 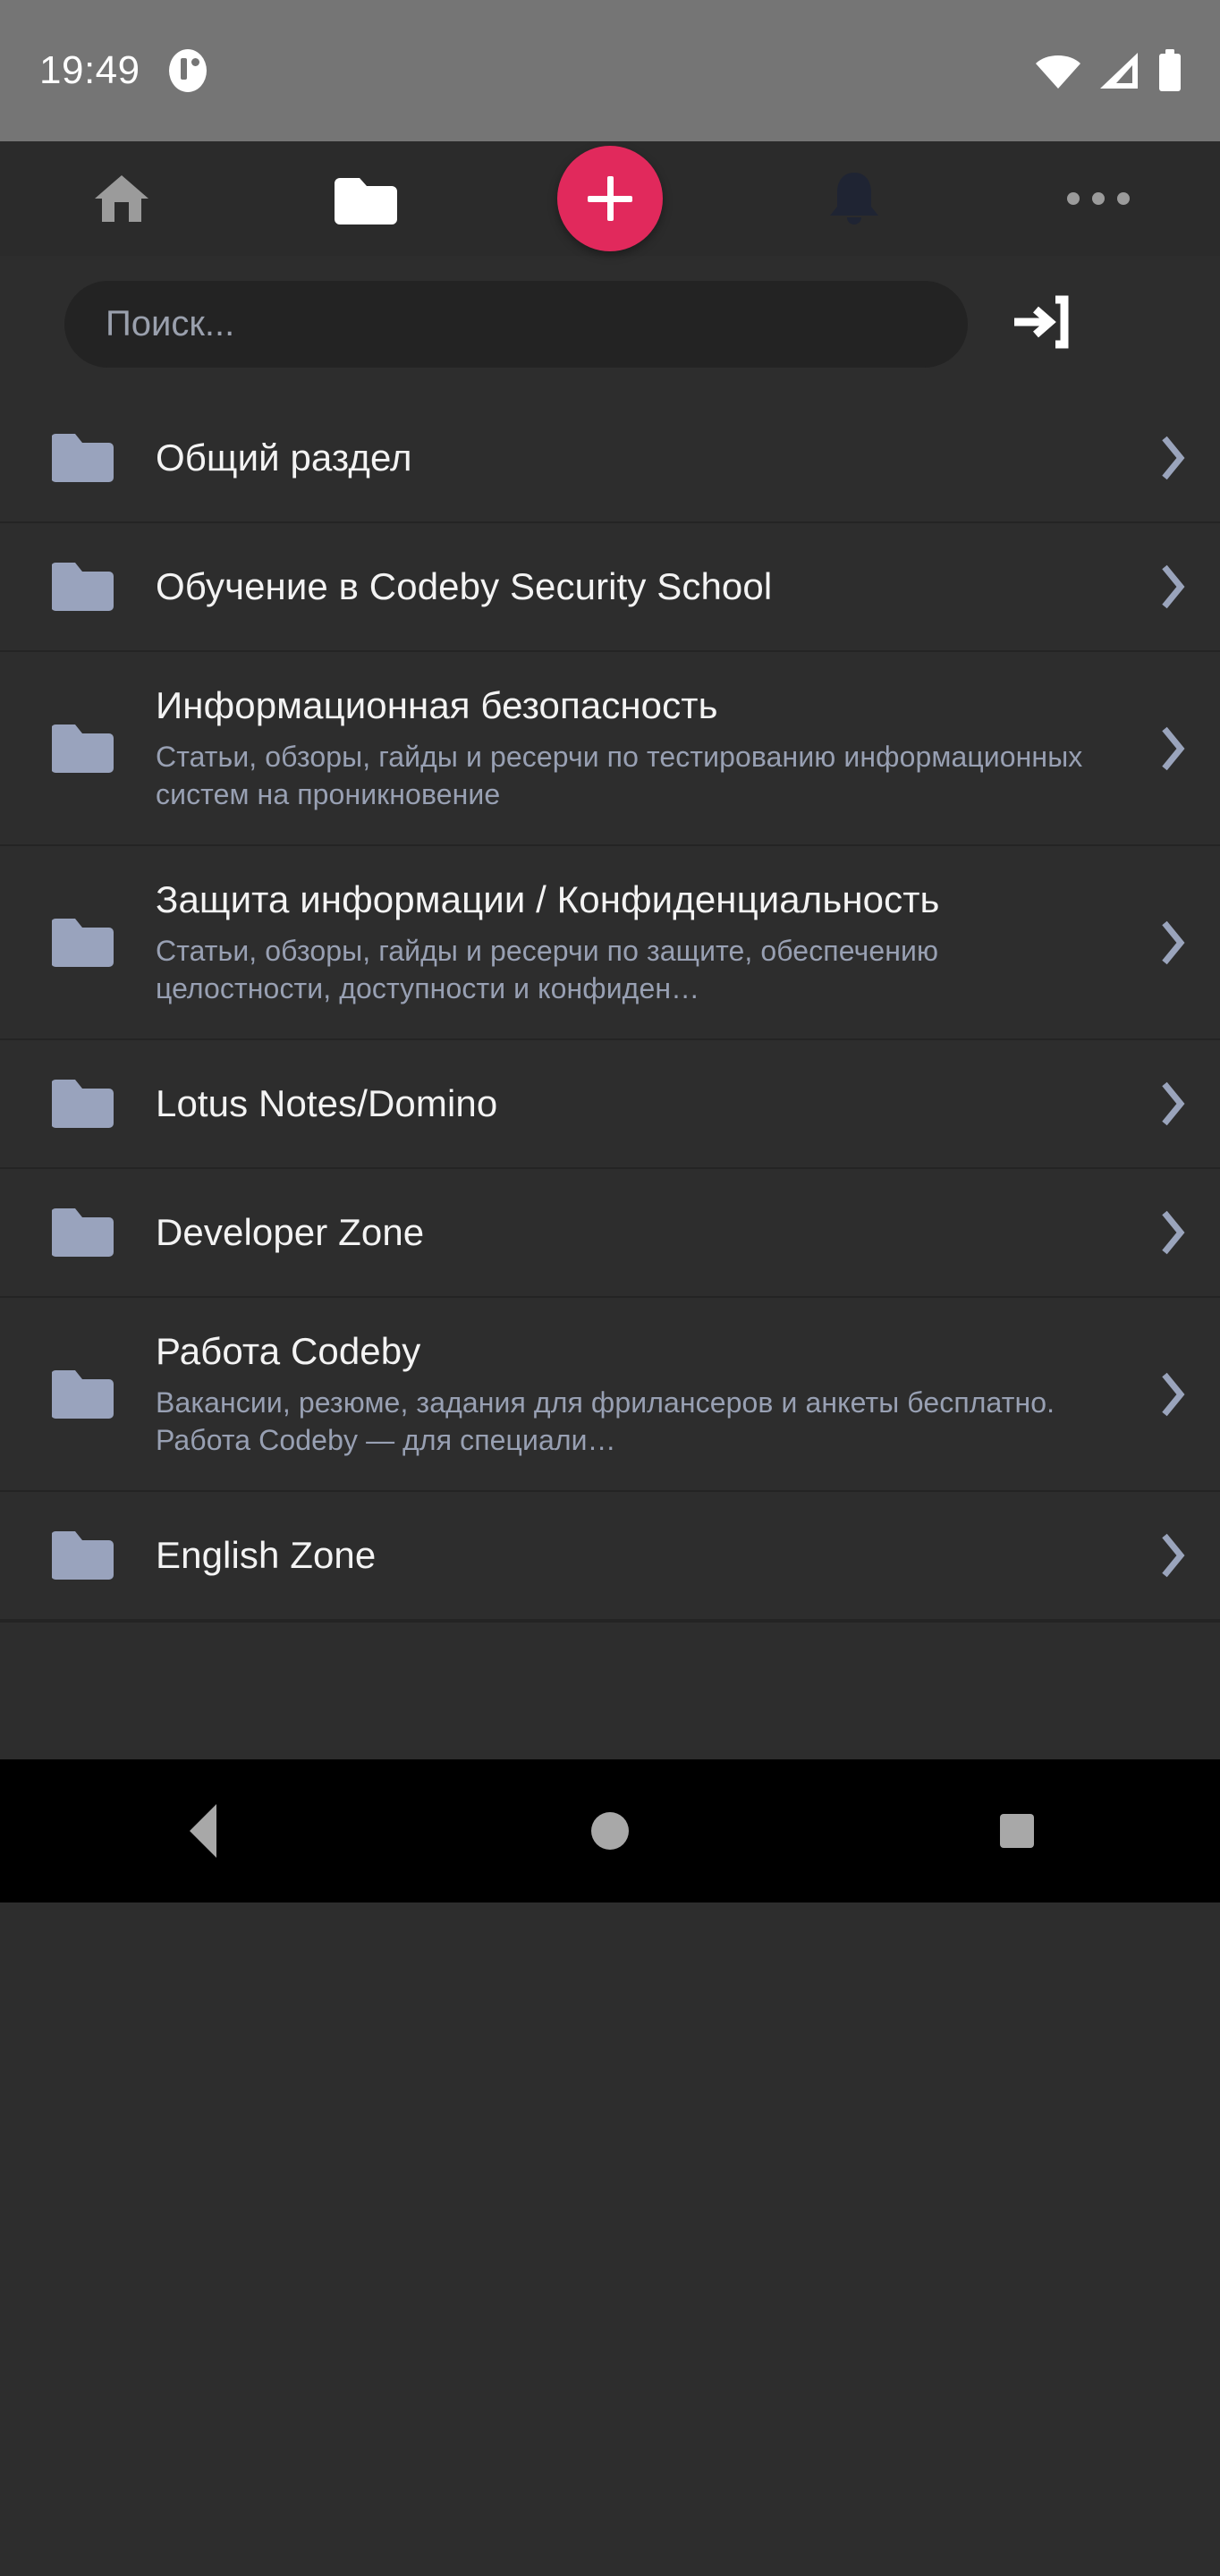 I want to click on recents-square-icon, so click(x=1017, y=1831).